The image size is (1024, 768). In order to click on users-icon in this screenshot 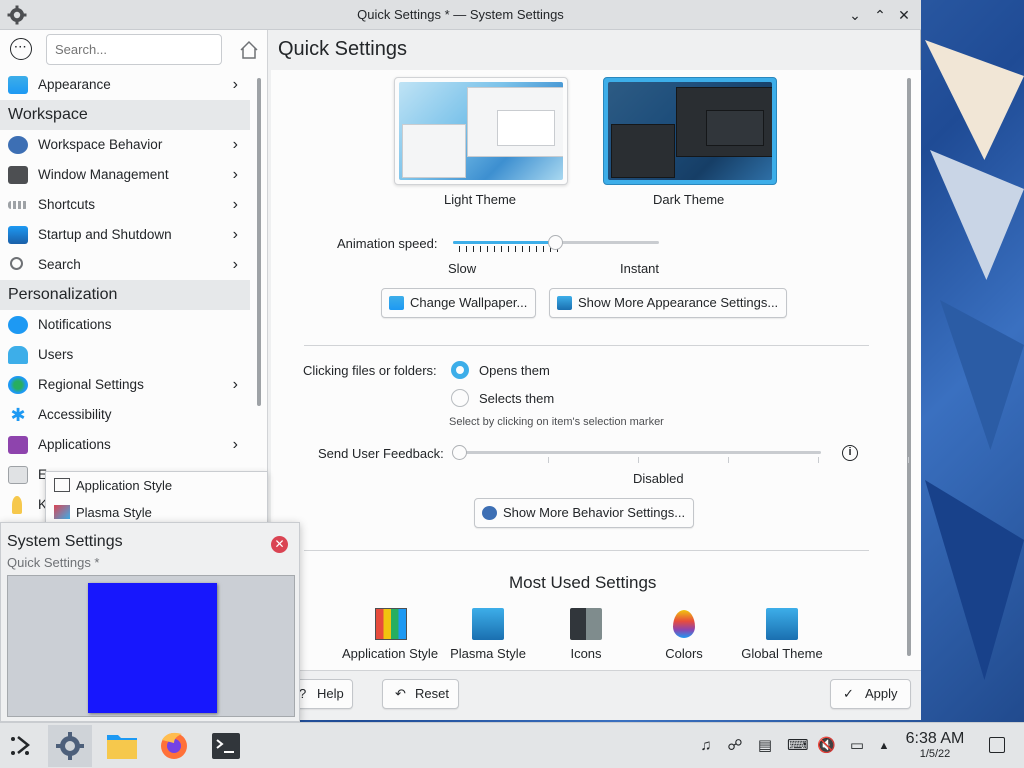, I will do `click(18, 355)`.